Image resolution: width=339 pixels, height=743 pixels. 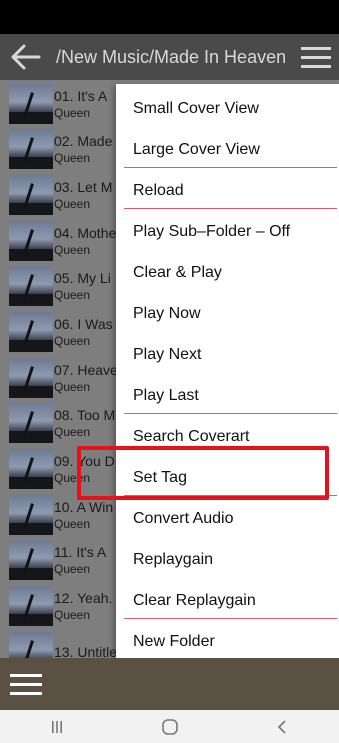 What do you see at coordinates (227, 149) in the screenshot?
I see `menu-item-large-cover-view: Large Cover View` at bounding box center [227, 149].